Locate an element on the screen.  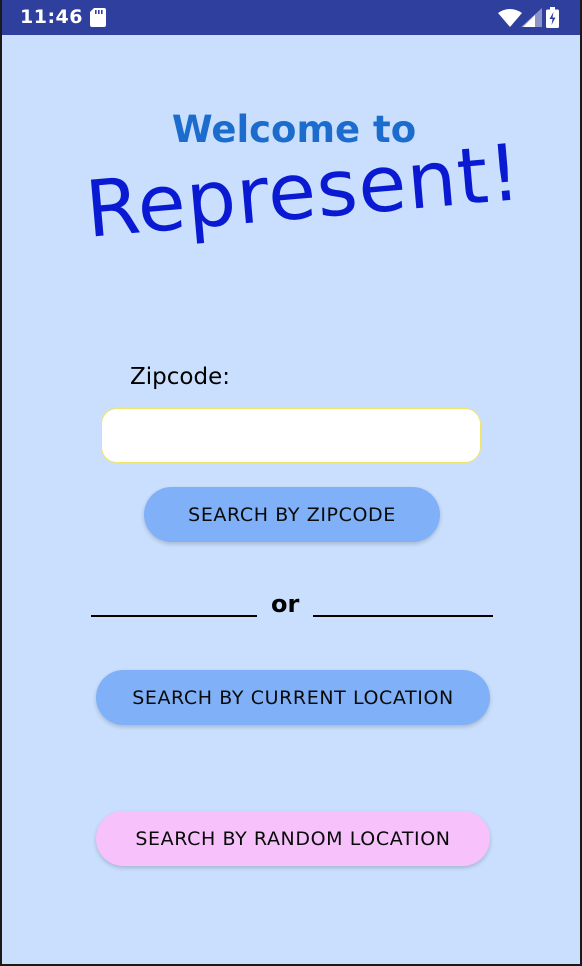
zipcode-input is located at coordinates (291, 435).